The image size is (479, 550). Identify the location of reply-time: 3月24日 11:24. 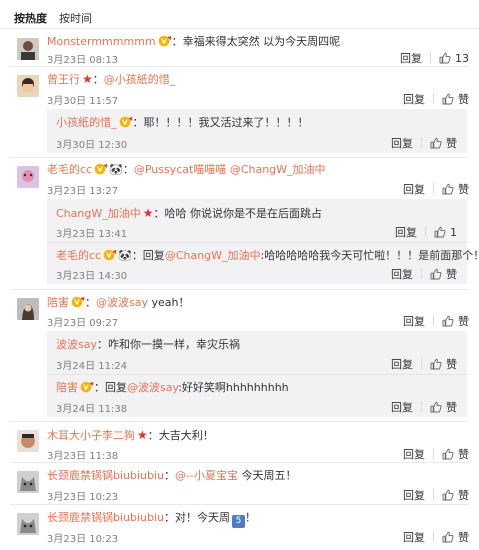
(92, 366).